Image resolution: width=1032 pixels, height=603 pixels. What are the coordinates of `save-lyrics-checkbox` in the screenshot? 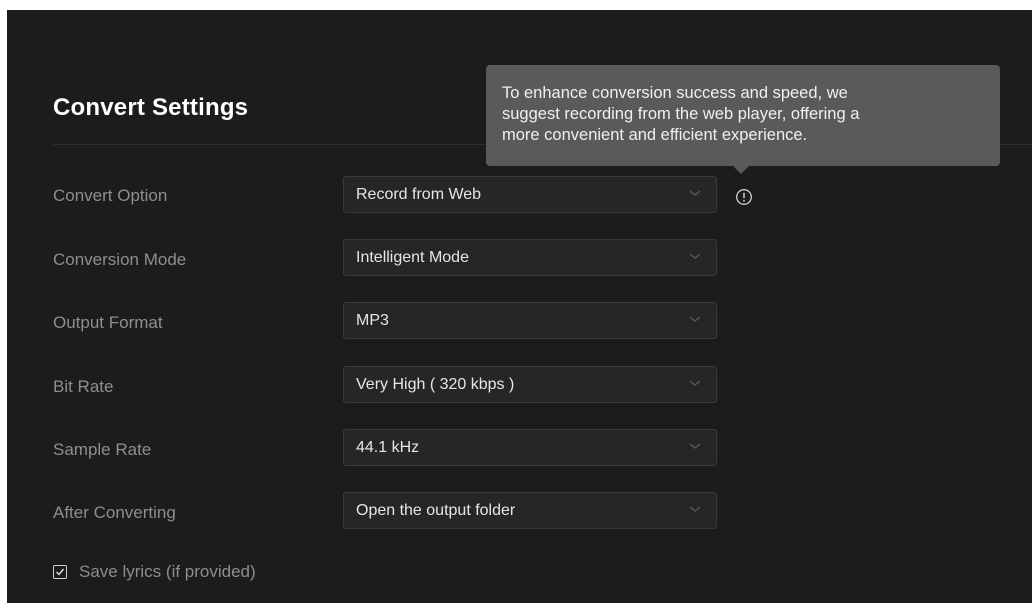 It's located at (60, 572).